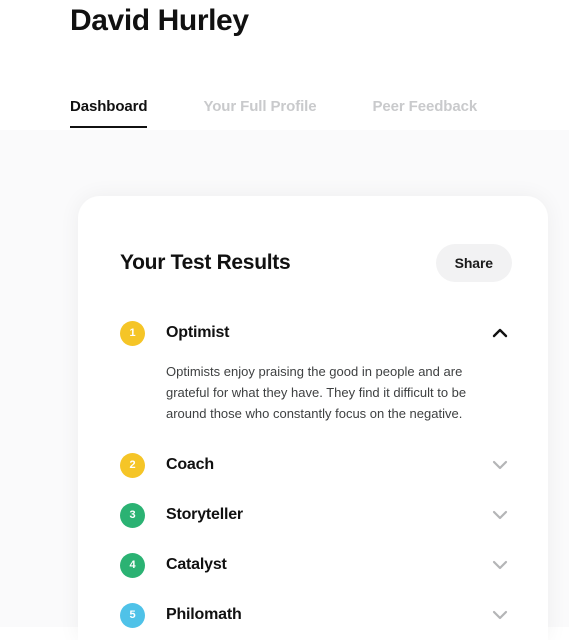  What do you see at coordinates (204, 614) in the screenshot?
I see `result-label: Philomath` at bounding box center [204, 614].